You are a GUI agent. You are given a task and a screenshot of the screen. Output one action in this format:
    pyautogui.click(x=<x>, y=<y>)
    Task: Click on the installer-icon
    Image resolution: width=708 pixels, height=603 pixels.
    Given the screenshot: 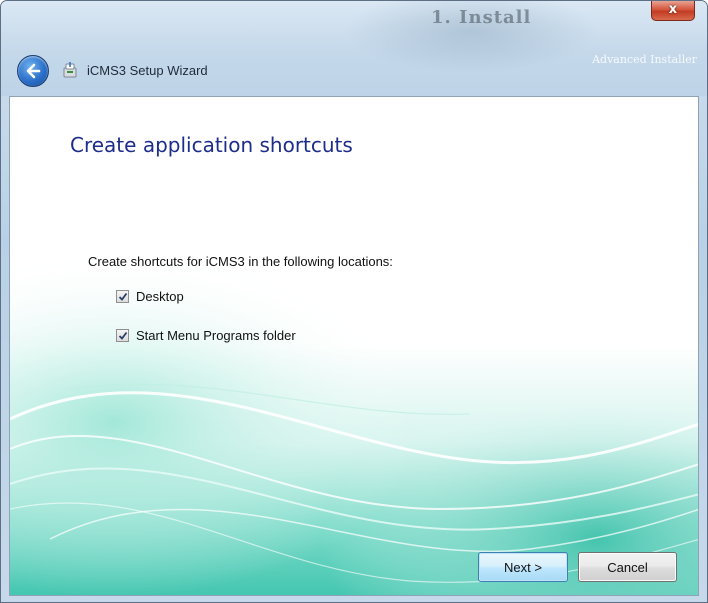 What is the action you would take?
    pyautogui.click(x=70, y=70)
    